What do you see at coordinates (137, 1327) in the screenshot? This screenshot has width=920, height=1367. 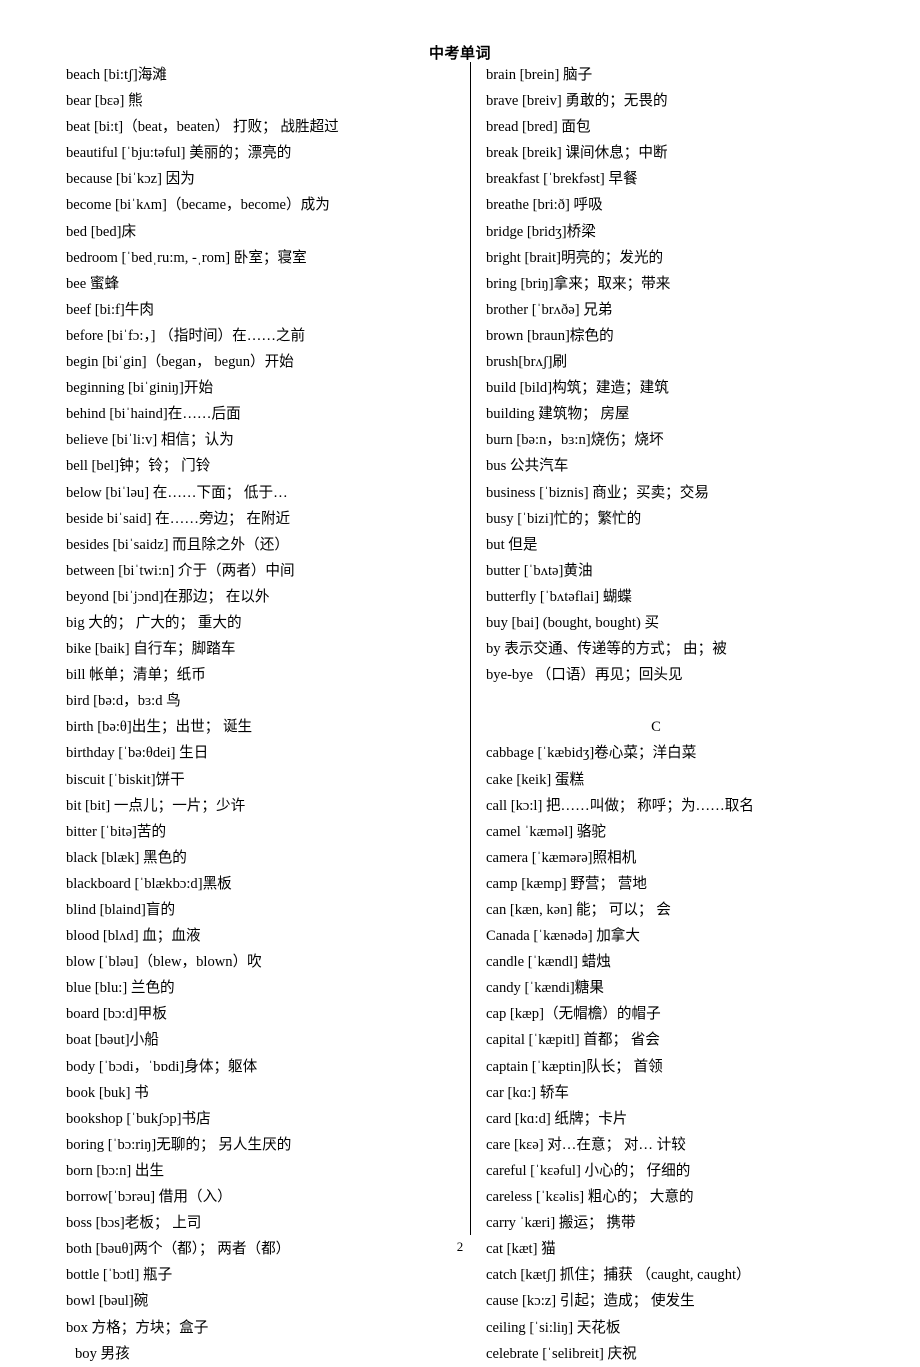 I see `word-entry: box 方格；方块；盒子` at bounding box center [137, 1327].